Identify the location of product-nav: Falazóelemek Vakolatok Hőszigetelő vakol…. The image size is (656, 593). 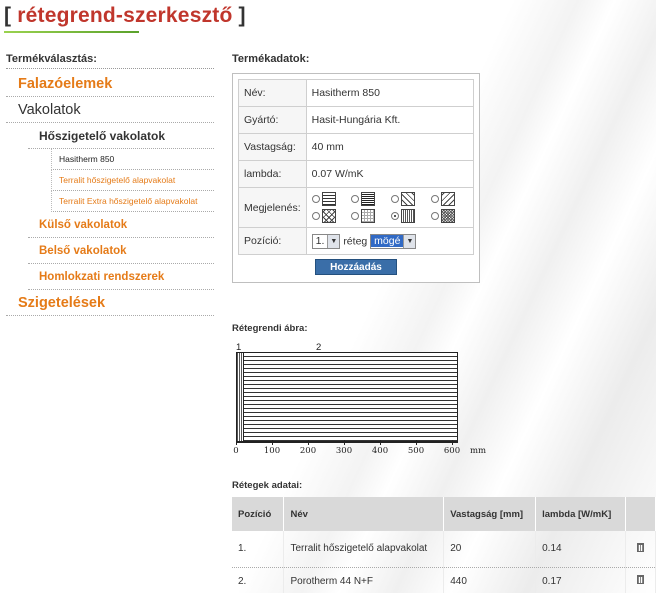
(110, 193).